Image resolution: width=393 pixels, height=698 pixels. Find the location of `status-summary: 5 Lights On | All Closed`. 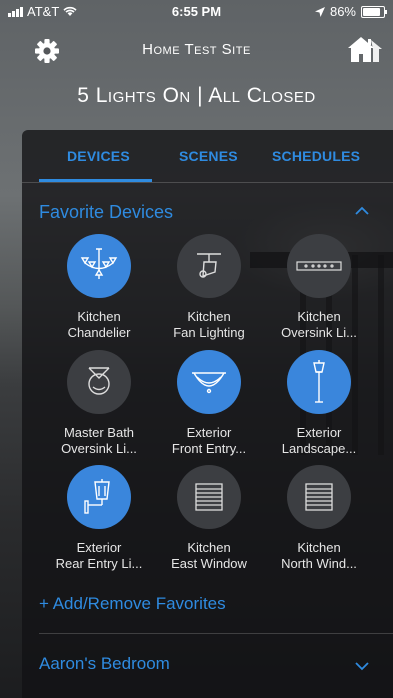

status-summary: 5 Lights On | All Closed is located at coordinates (196, 95).